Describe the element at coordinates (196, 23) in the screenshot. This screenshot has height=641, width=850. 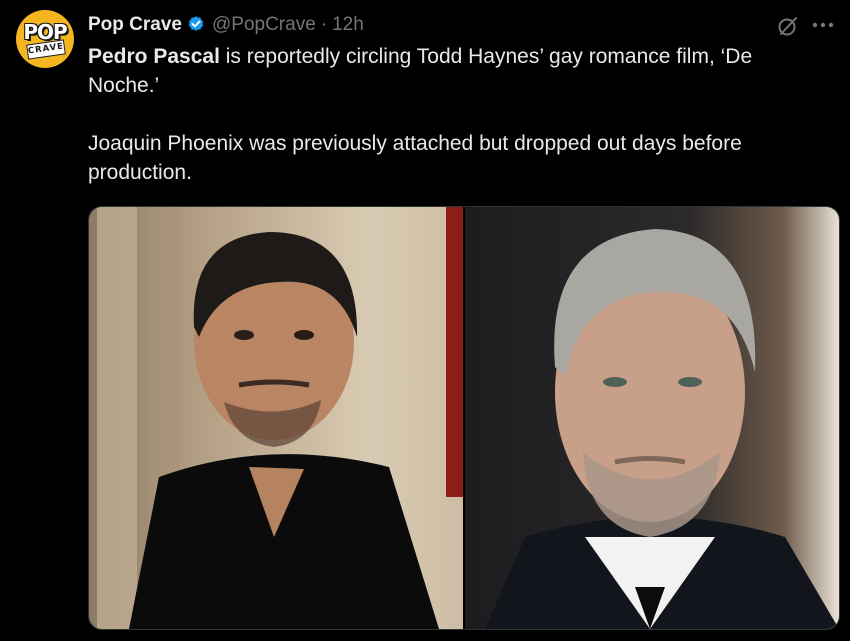
I see `verified-badge-icon` at that location.